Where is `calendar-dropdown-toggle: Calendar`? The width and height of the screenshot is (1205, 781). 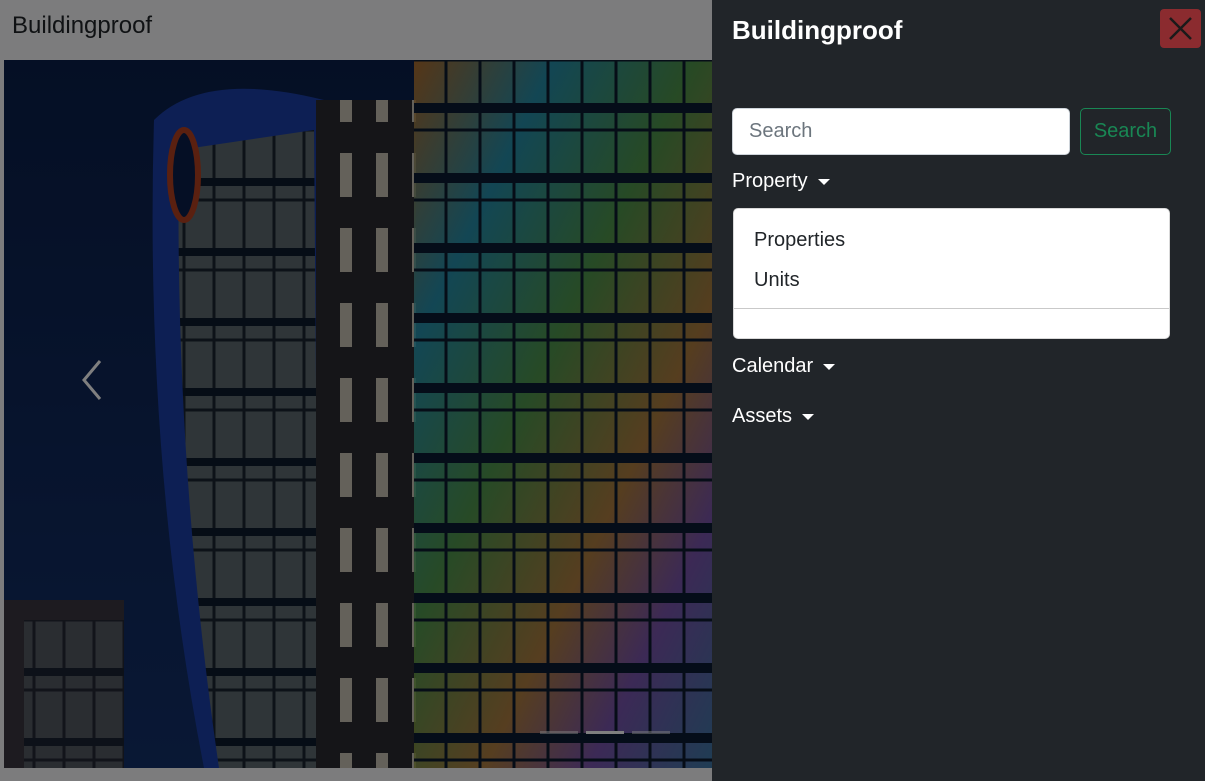
calendar-dropdown-toggle: Calendar is located at coordinates (784, 366).